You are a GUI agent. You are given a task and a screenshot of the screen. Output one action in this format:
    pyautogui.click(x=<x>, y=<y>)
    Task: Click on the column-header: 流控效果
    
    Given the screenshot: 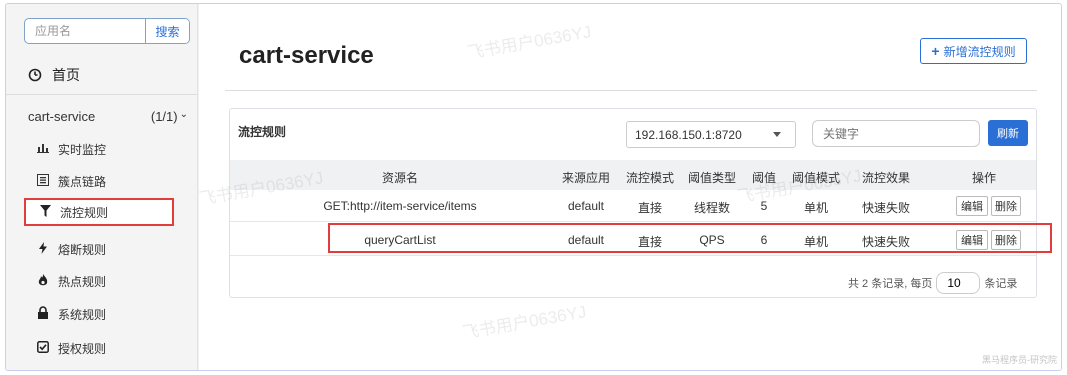 What is the action you would take?
    pyautogui.click(x=885, y=178)
    